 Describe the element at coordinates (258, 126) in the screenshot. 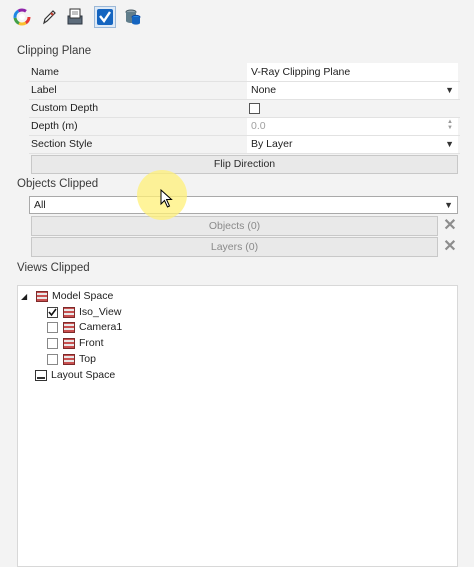

I see `depth-value: 0.0` at that location.